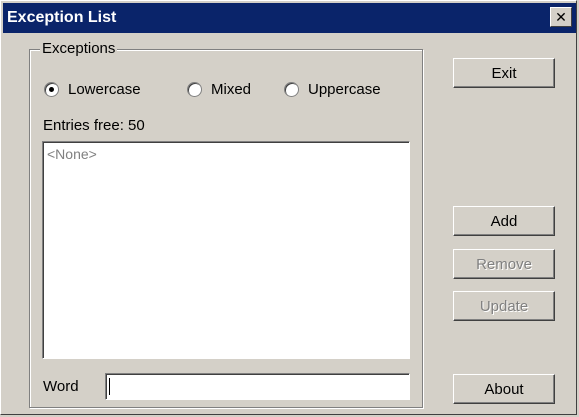 The image size is (579, 417). I want to click on word-input, so click(257, 386).